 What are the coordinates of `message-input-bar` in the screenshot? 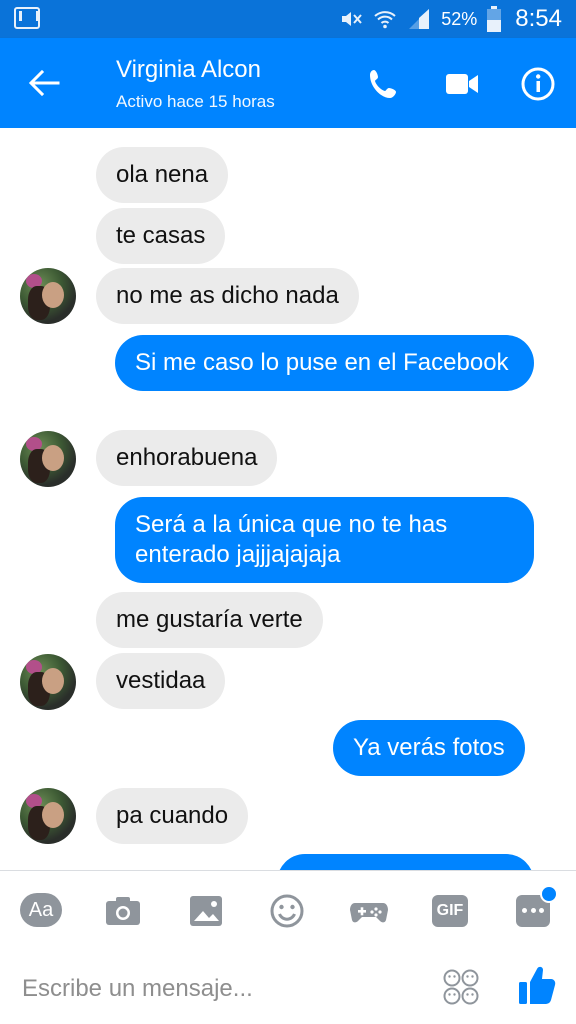 It's located at (288, 987).